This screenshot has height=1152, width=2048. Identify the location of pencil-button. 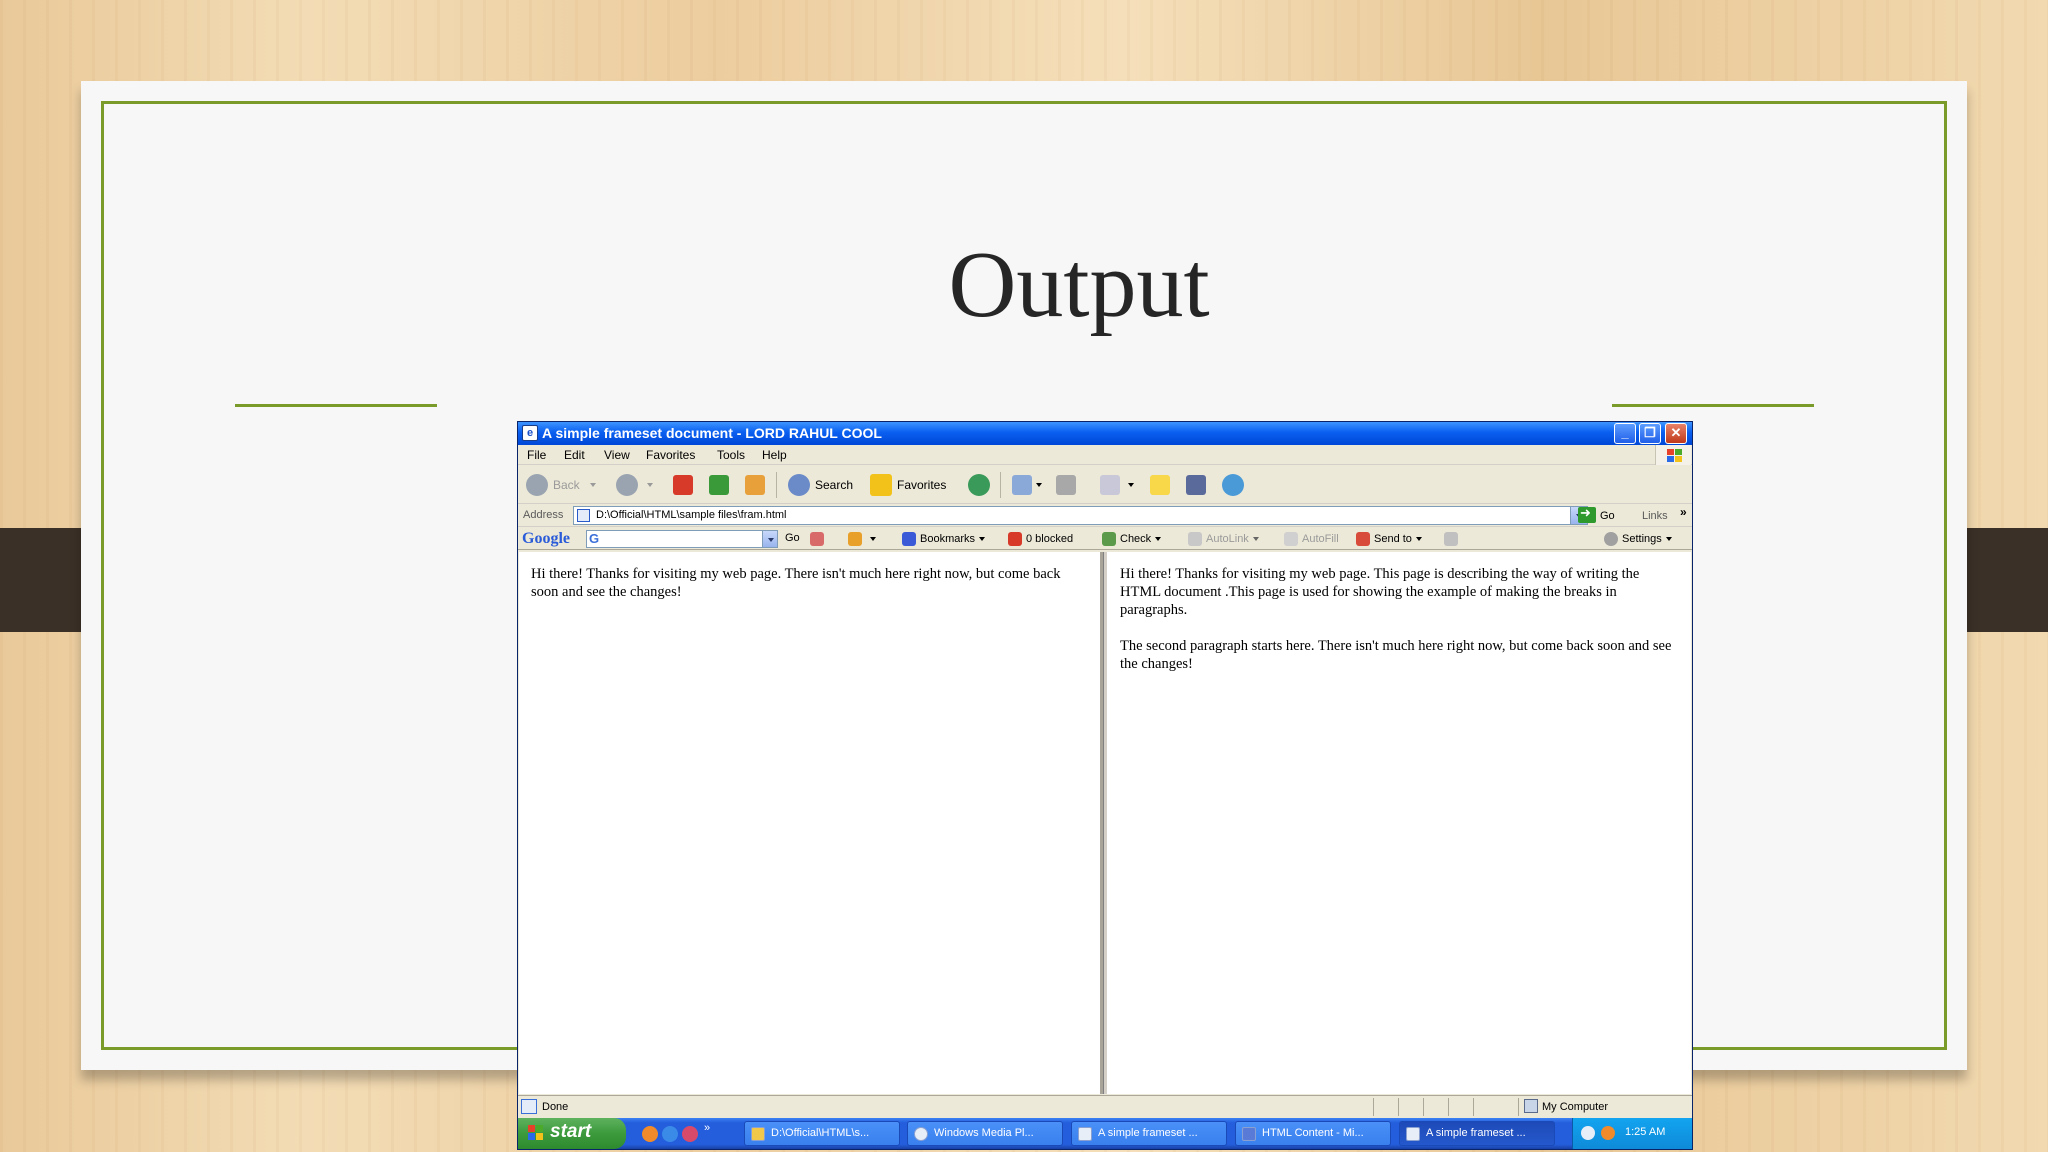
(1453, 539).